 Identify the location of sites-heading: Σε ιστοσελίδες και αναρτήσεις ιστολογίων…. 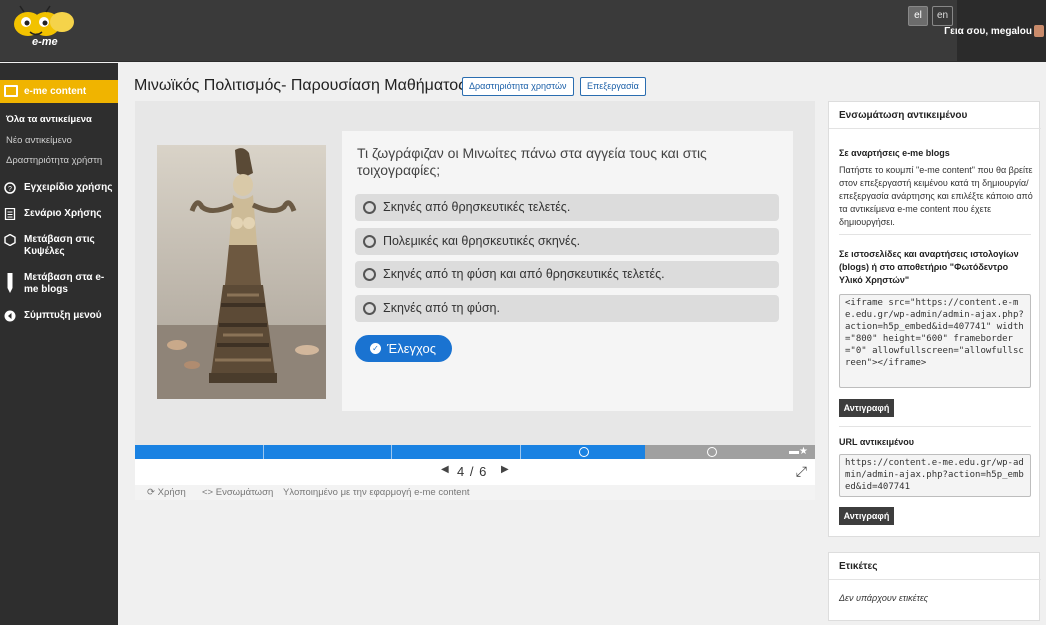
(929, 267).